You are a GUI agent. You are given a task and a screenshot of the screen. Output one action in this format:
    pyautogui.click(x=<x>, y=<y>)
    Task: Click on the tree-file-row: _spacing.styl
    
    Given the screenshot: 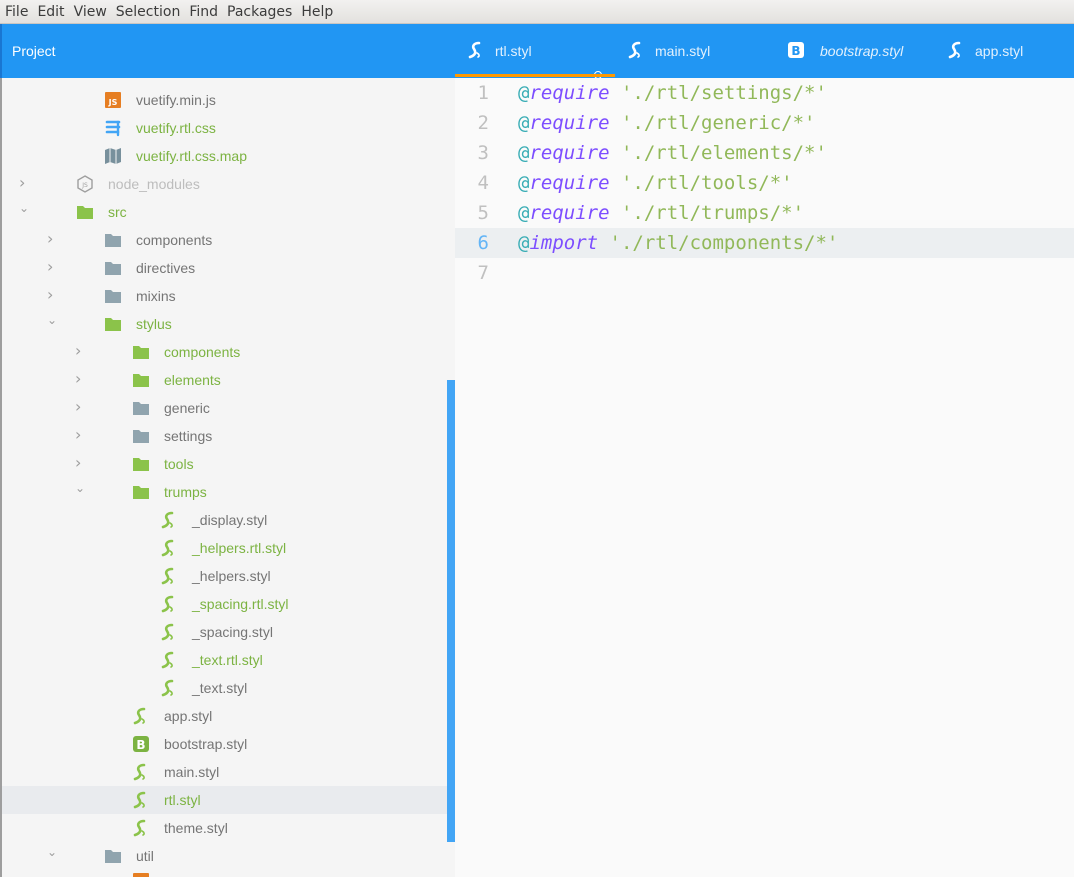 What is the action you would take?
    pyautogui.click(x=225, y=632)
    